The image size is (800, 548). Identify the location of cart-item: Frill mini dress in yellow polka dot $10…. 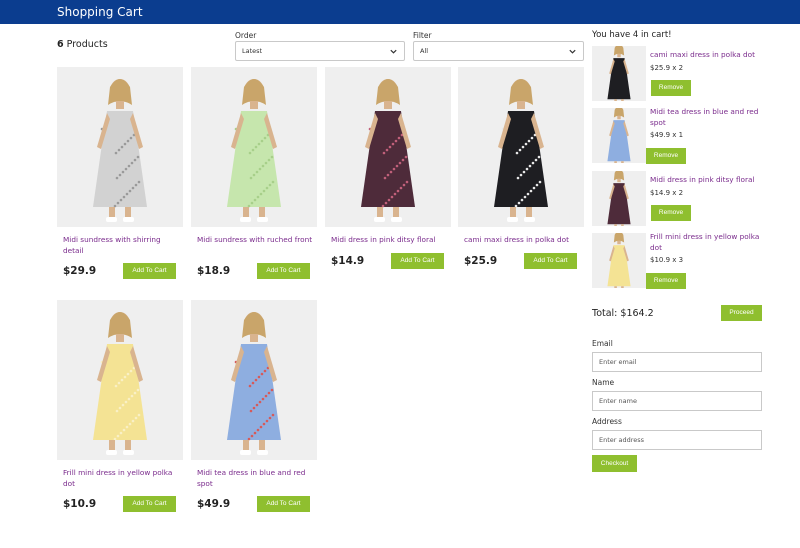
(692, 260).